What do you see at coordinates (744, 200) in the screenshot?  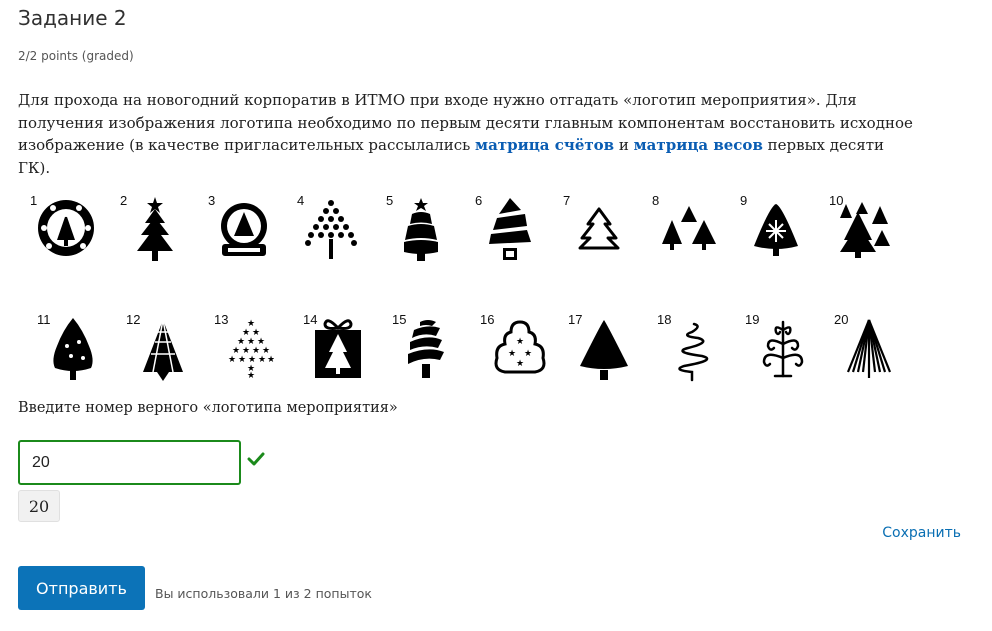 I see `logo-number: 9` at bounding box center [744, 200].